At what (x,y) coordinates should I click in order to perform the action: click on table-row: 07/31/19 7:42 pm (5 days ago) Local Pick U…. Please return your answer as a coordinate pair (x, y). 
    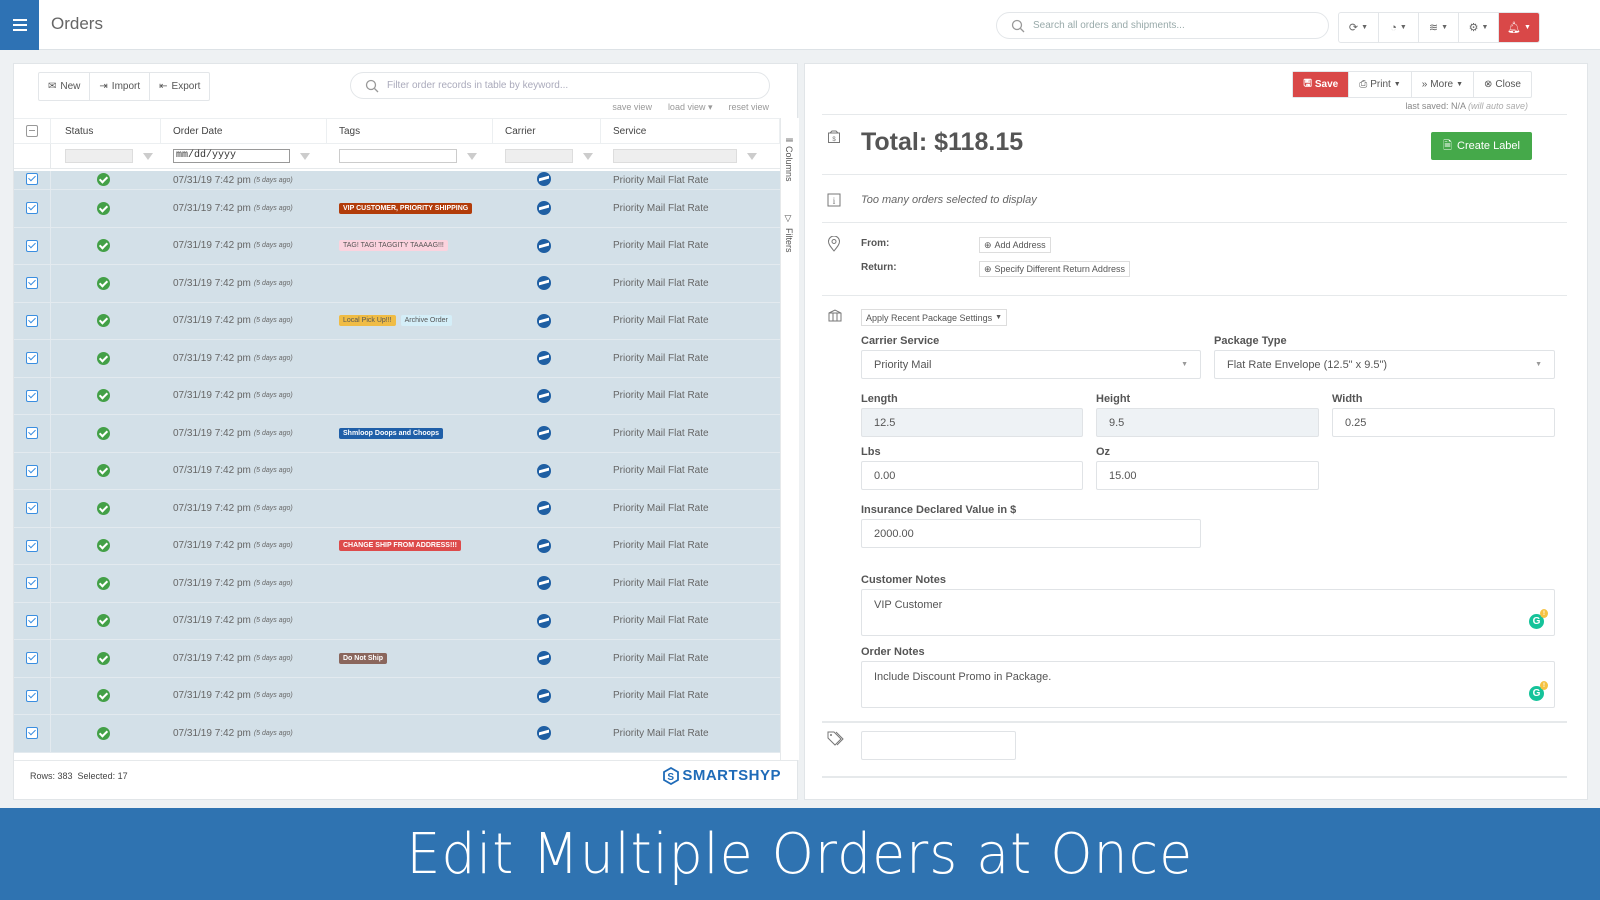
    Looking at the image, I should click on (397, 321).